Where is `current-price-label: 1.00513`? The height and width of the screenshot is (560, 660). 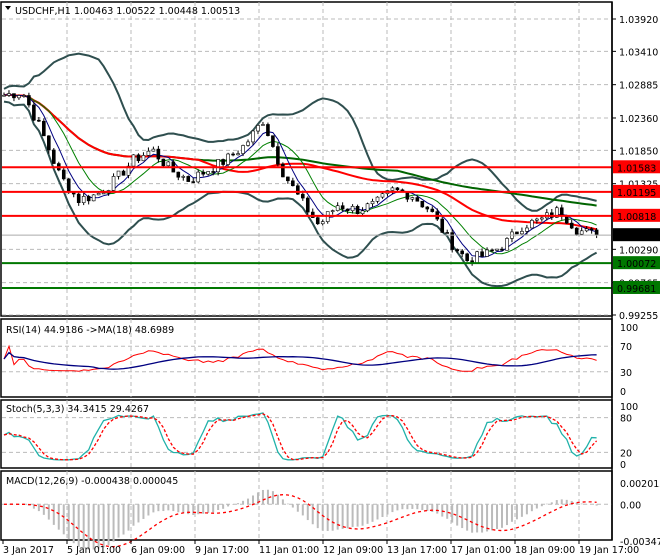
current-price-label: 1.00513 is located at coordinates (636, 236).